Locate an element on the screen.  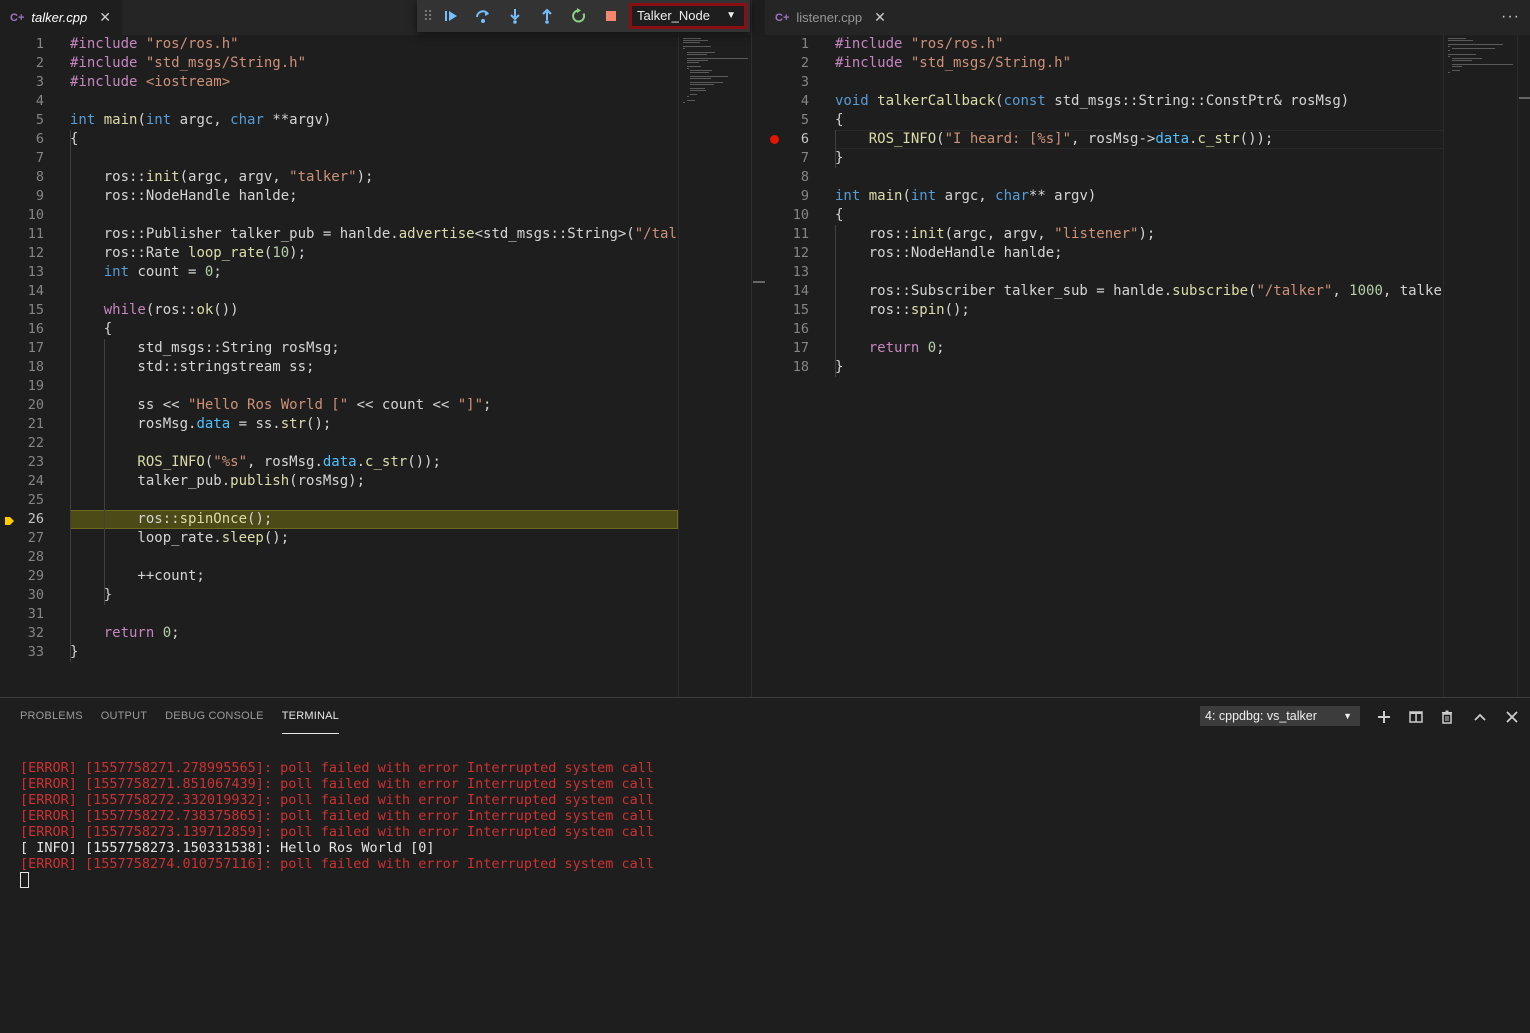
code-line: 7} is located at coordinates (1104, 158).